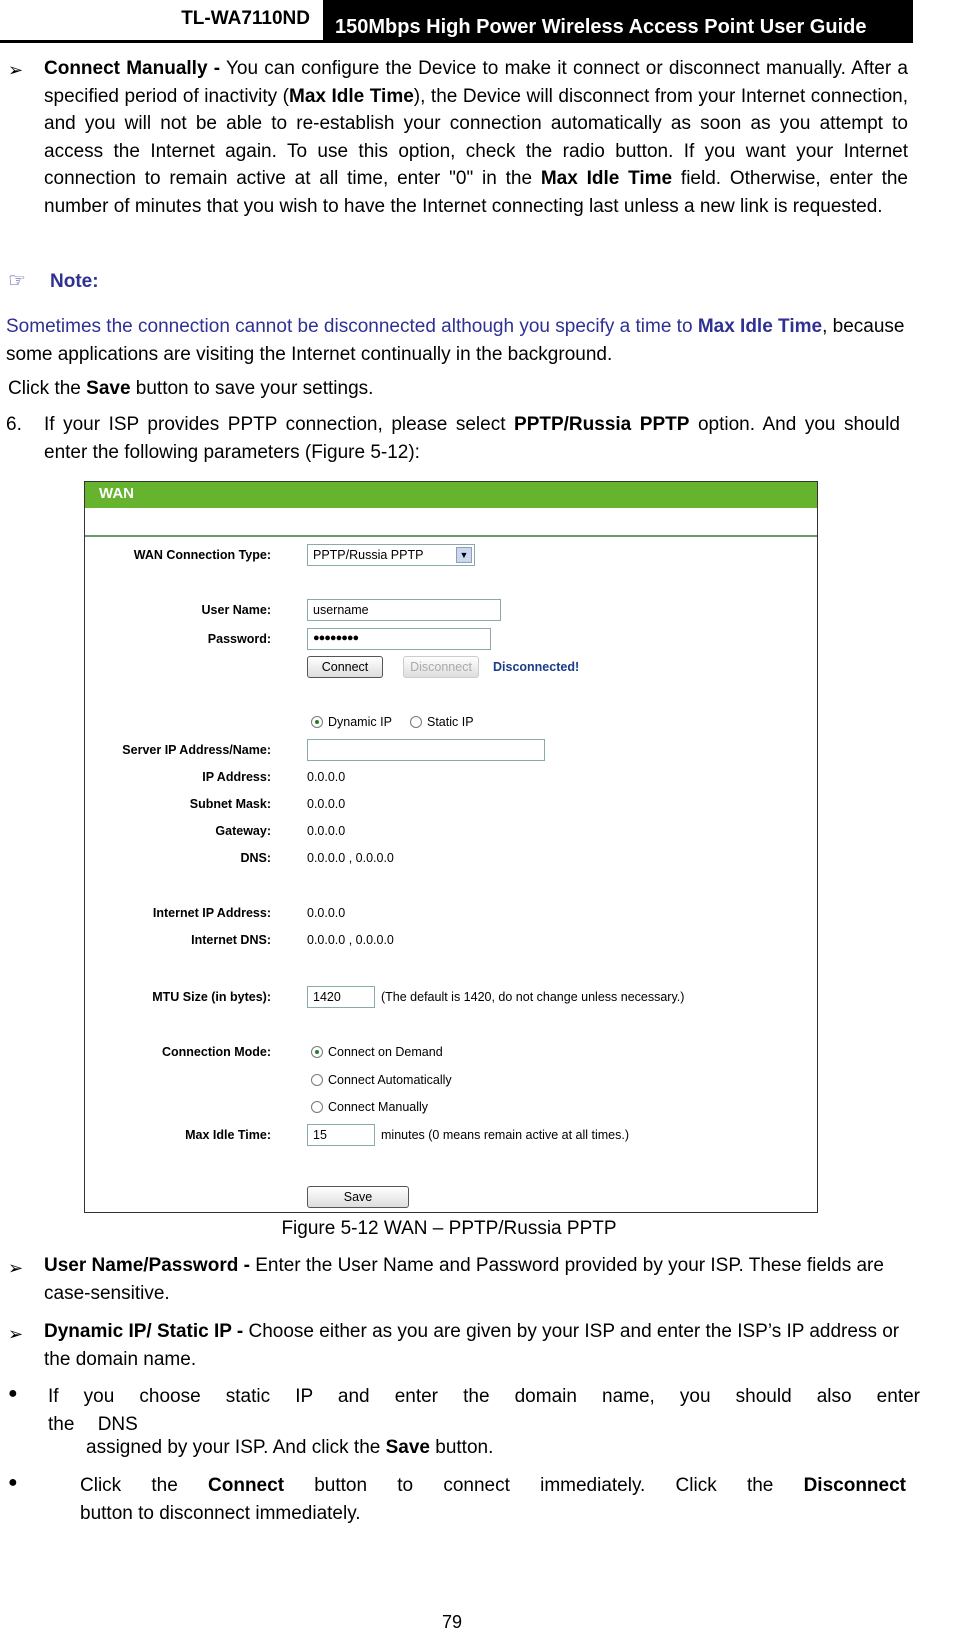 Image resolution: width=964 pixels, height=1641 pixels. Describe the element at coordinates (236, 777) in the screenshot. I see `ip-label: IP Address:` at that location.